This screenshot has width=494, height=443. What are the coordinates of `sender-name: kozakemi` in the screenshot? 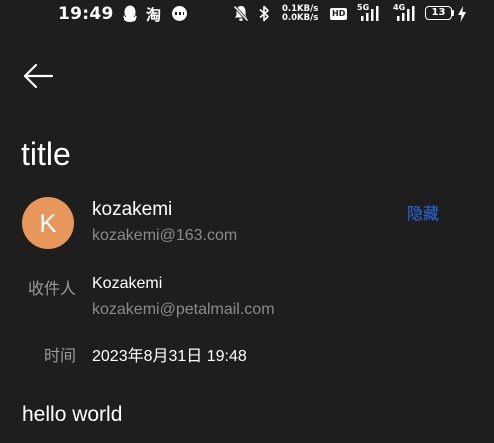 It's located at (132, 210).